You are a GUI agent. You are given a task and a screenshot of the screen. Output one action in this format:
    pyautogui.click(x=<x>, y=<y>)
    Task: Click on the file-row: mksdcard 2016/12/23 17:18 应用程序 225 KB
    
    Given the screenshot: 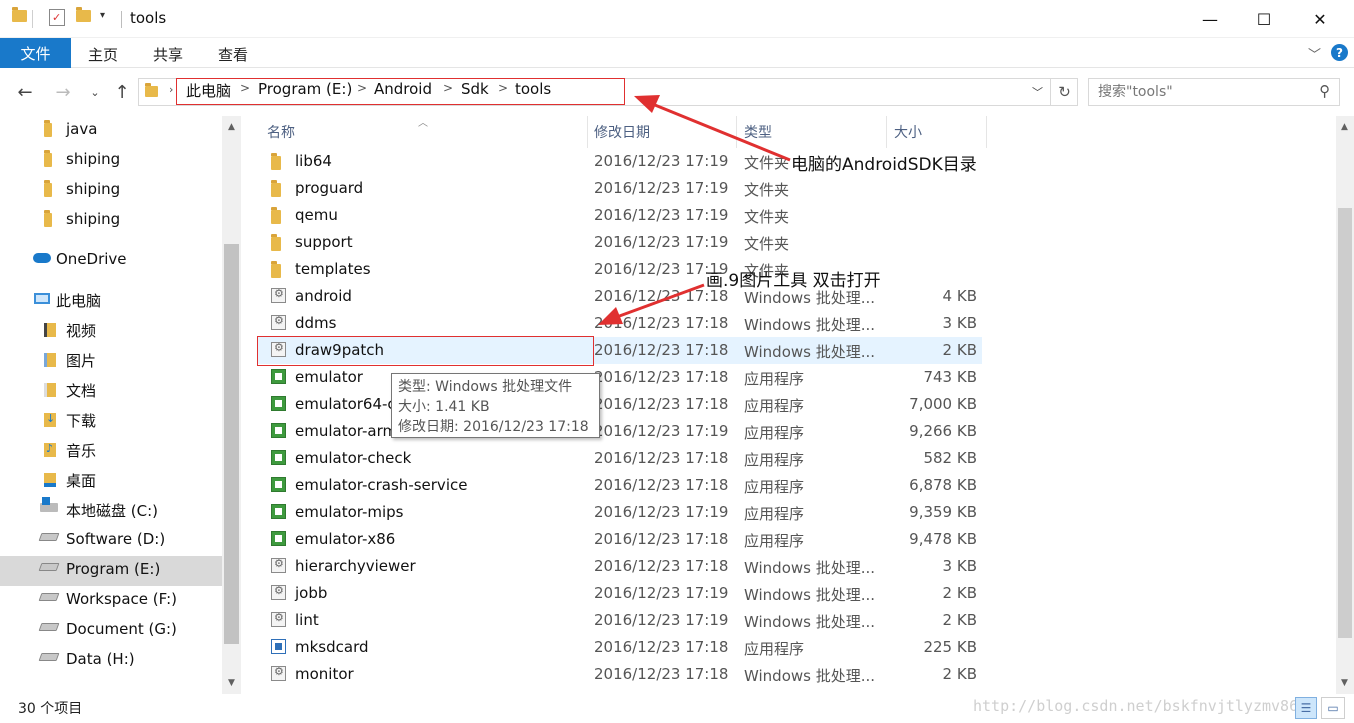 What is the action you would take?
    pyautogui.click(x=619, y=647)
    